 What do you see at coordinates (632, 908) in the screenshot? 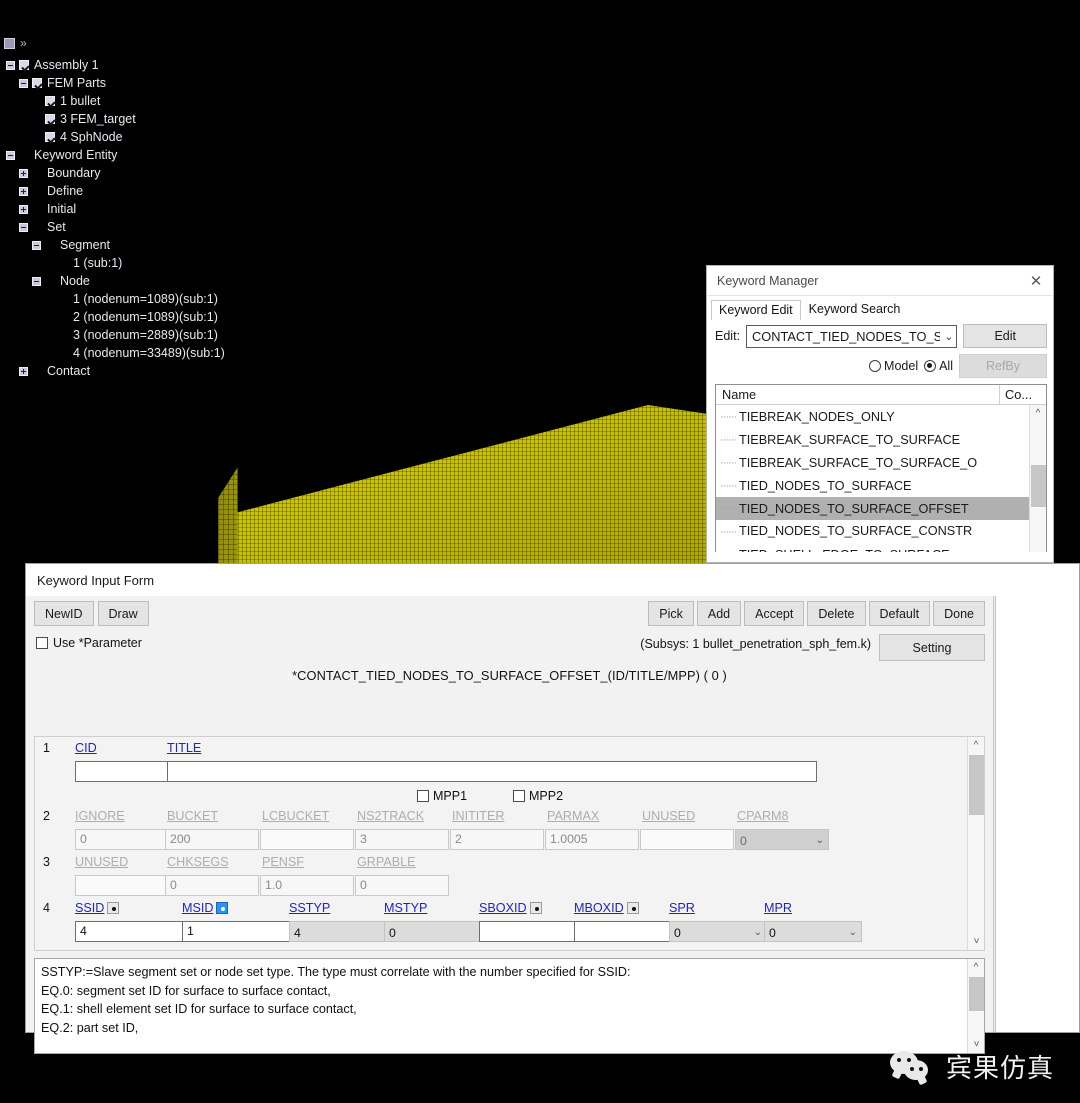
I see `pick-toggle-icon-mboxid` at bounding box center [632, 908].